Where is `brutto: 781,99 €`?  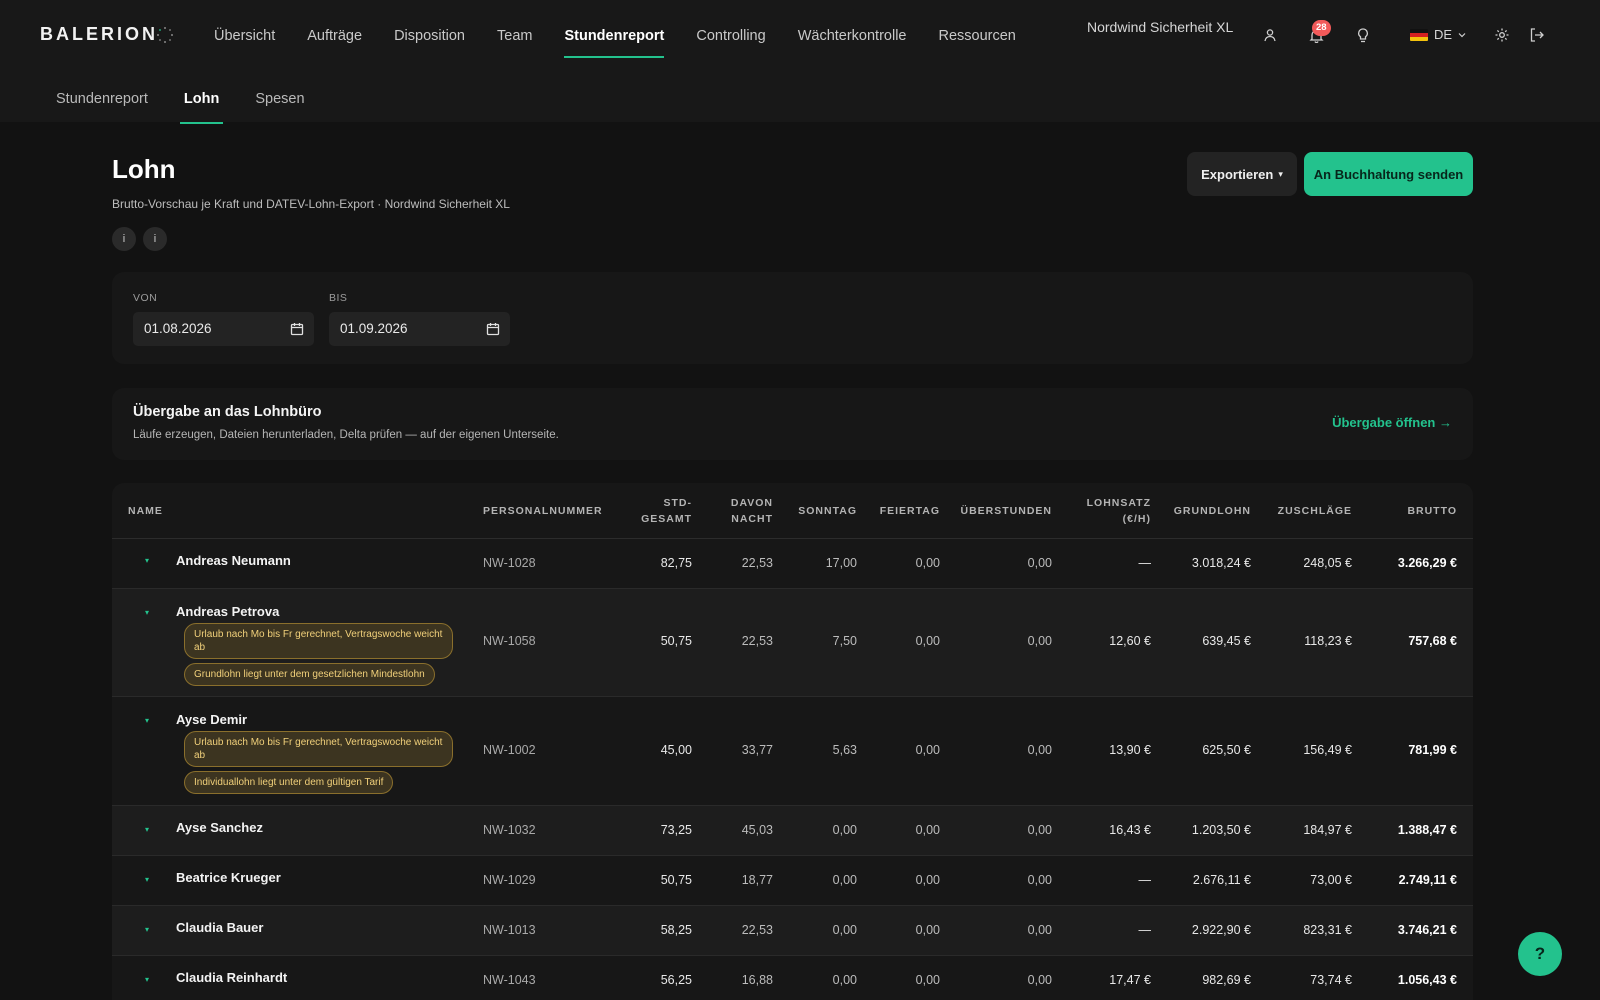 brutto: 781,99 € is located at coordinates (1432, 750).